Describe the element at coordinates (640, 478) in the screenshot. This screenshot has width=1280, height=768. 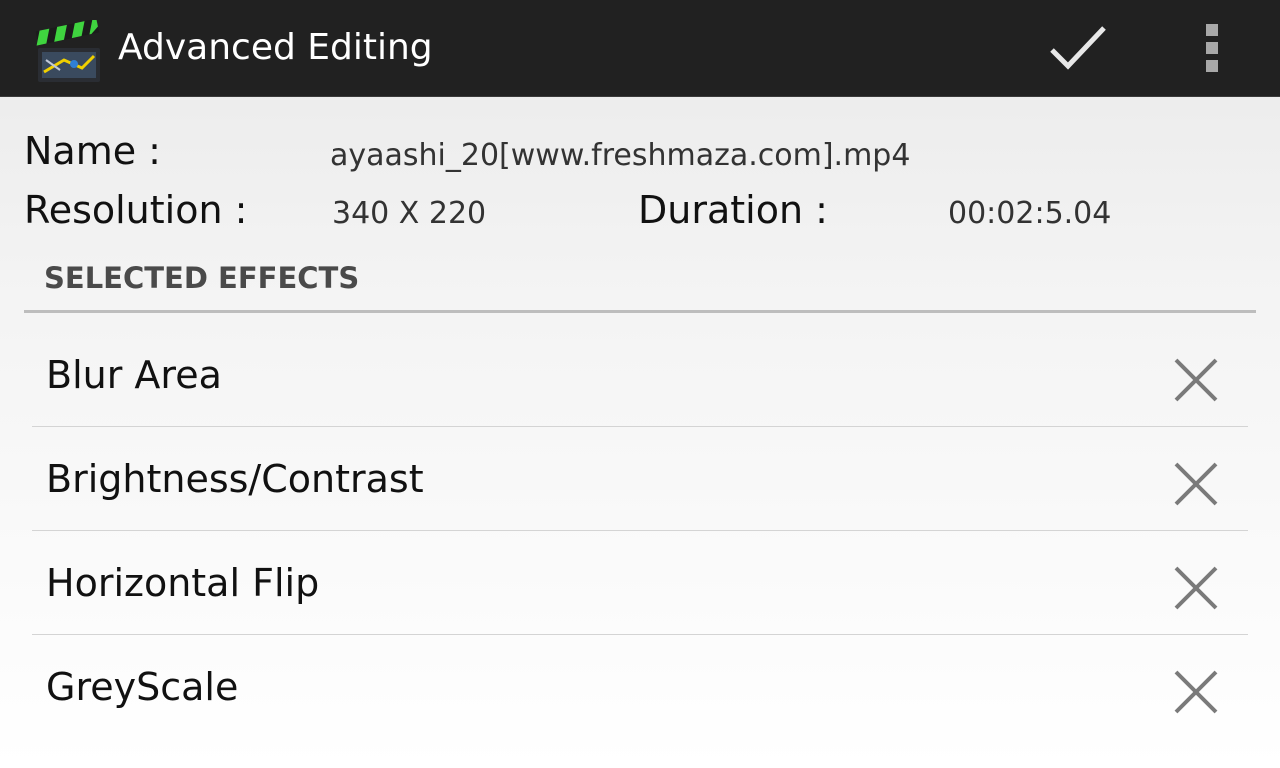
I see `effect-item-brightness-contrast: Brightness/Contrast` at that location.